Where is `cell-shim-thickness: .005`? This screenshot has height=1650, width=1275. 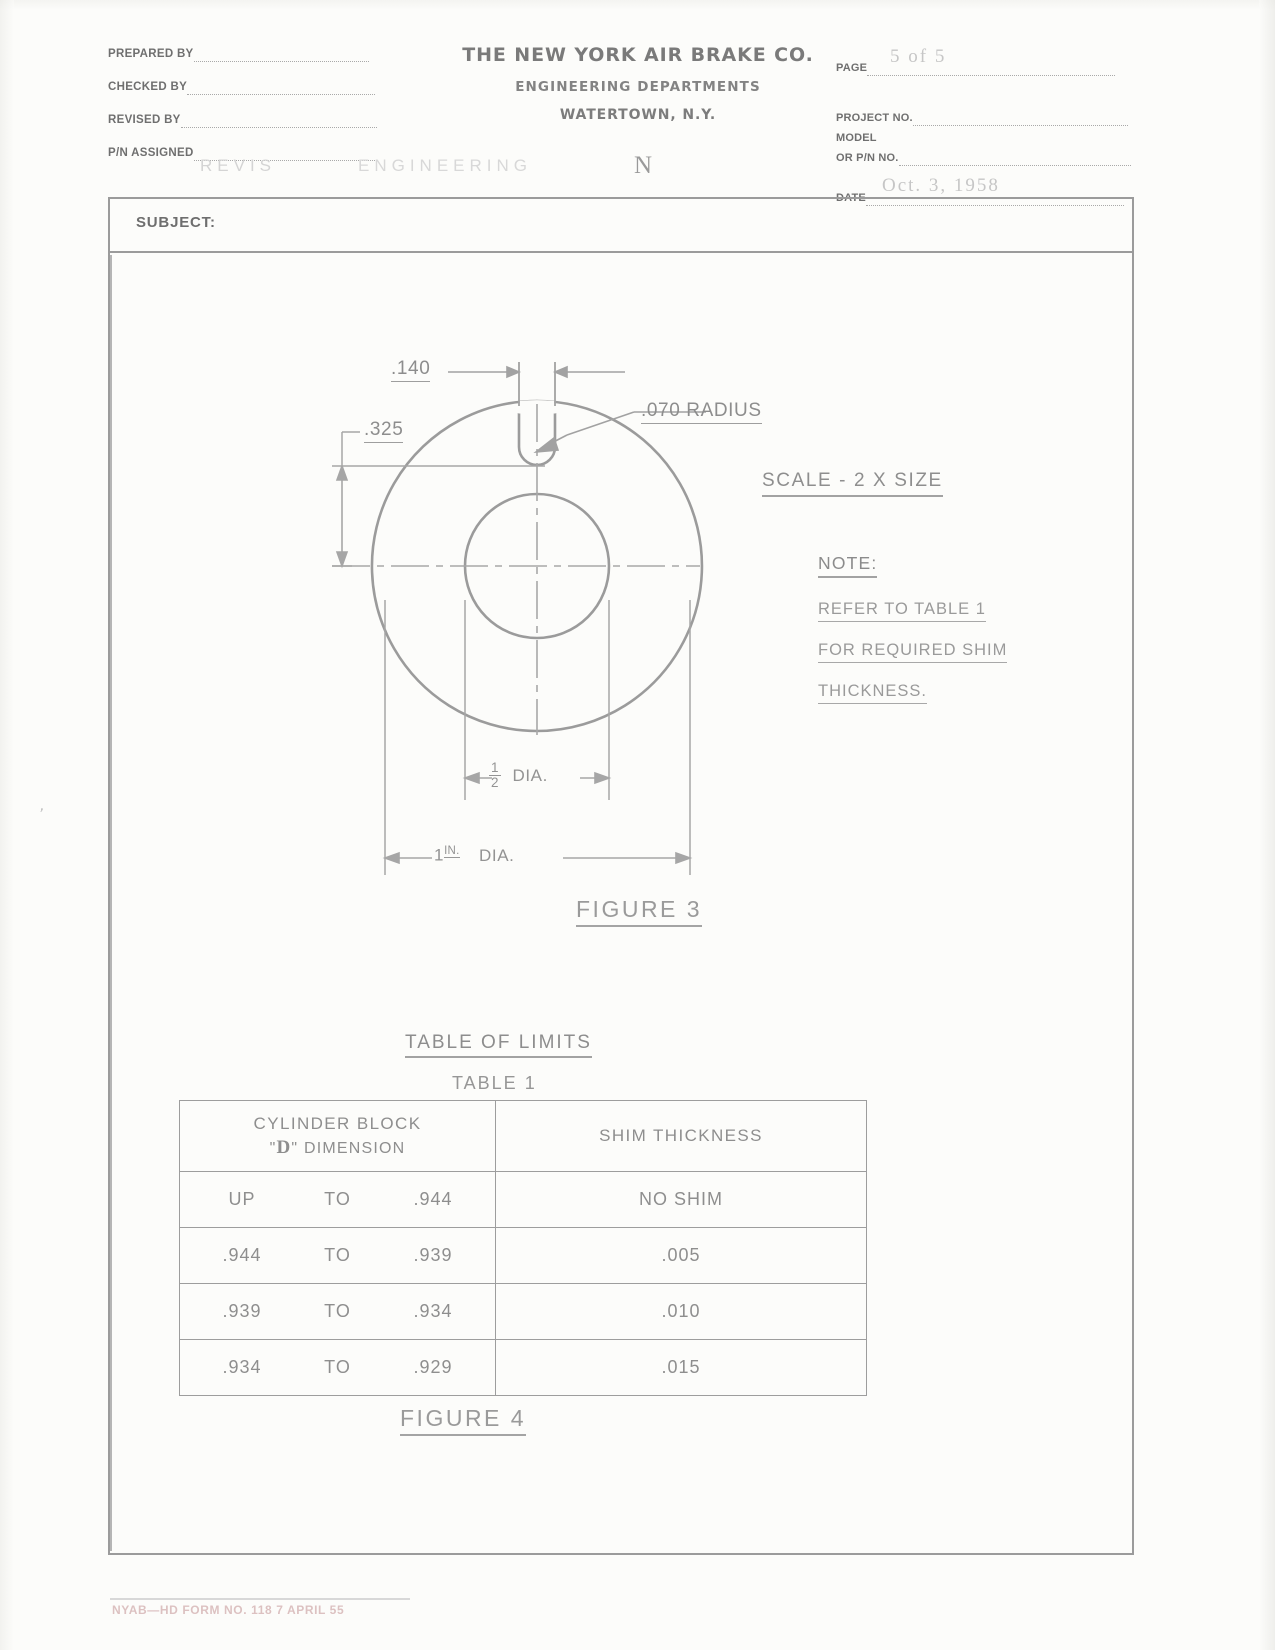
cell-shim-thickness: .005 is located at coordinates (681, 1255).